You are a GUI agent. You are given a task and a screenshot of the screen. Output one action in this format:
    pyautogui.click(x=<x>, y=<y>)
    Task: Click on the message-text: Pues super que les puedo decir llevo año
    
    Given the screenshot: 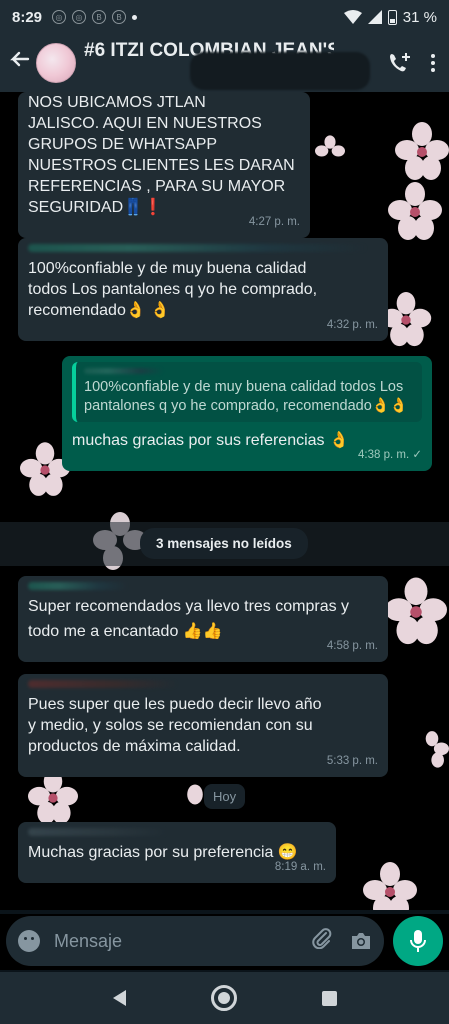 What is the action you would take?
    pyautogui.click(x=175, y=704)
    